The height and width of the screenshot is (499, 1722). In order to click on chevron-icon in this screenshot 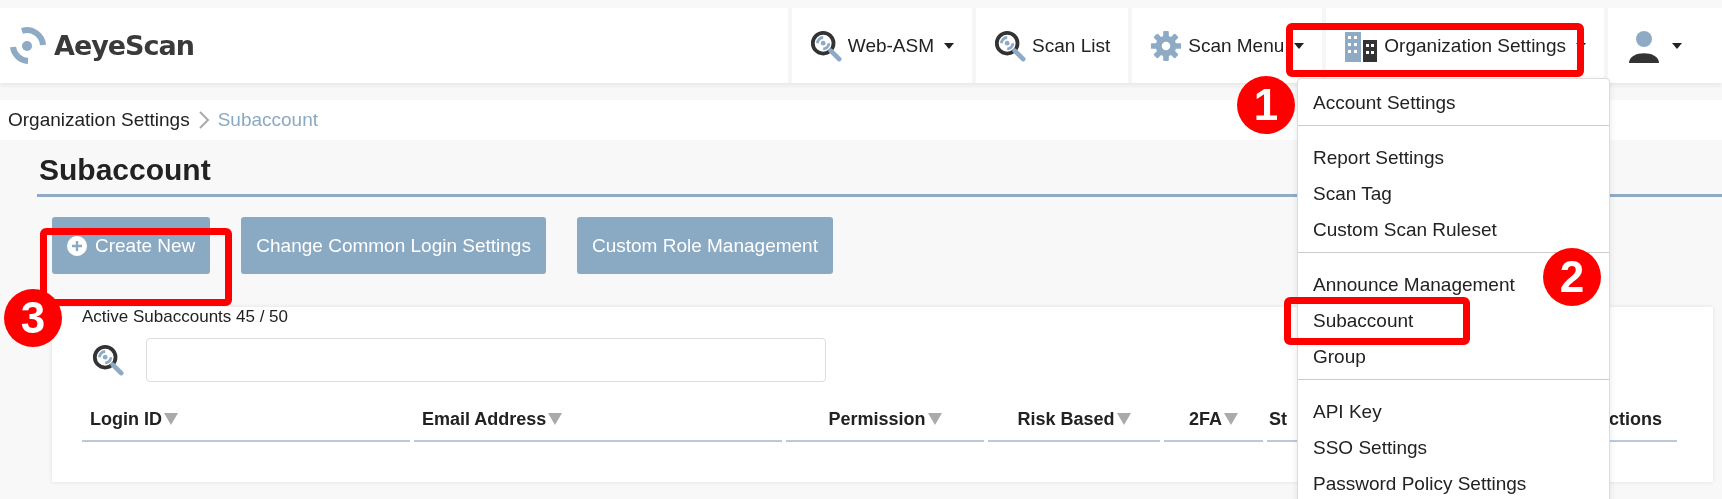, I will do `click(203, 120)`.